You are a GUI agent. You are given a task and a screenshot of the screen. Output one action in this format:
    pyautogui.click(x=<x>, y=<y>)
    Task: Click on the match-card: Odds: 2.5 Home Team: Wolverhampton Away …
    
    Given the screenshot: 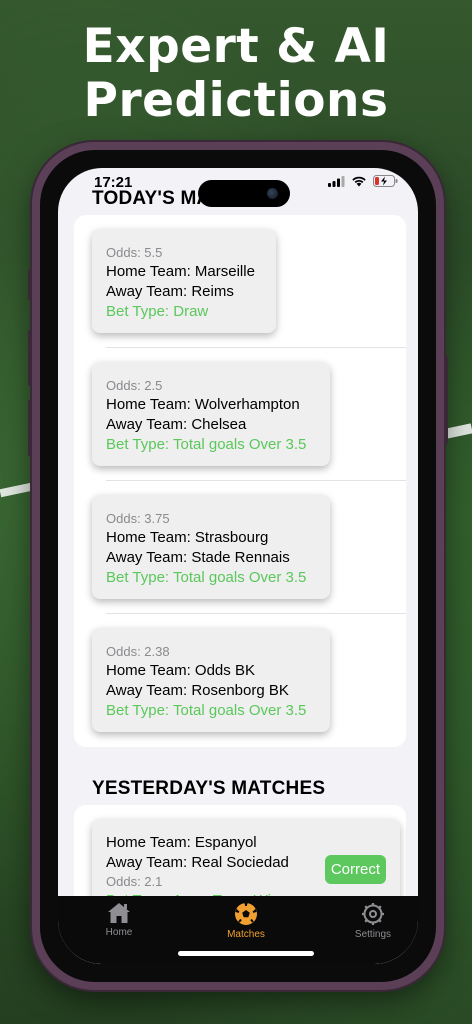 What is the action you would take?
    pyautogui.click(x=211, y=414)
    